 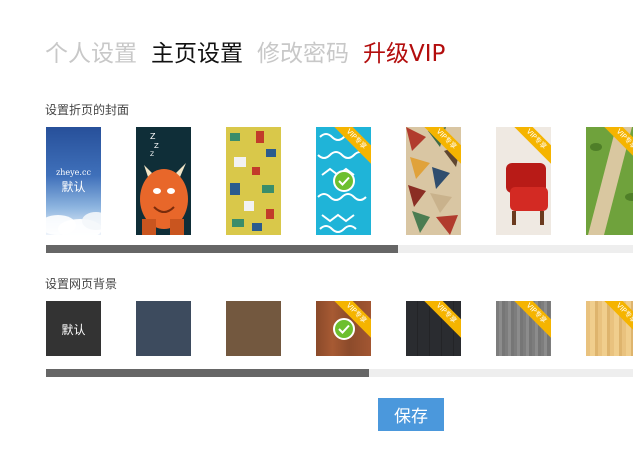 What do you see at coordinates (252, 51) in the screenshot?
I see `settings-tabs: 个人设置 主页设置 修改密码 升级VIP` at bounding box center [252, 51].